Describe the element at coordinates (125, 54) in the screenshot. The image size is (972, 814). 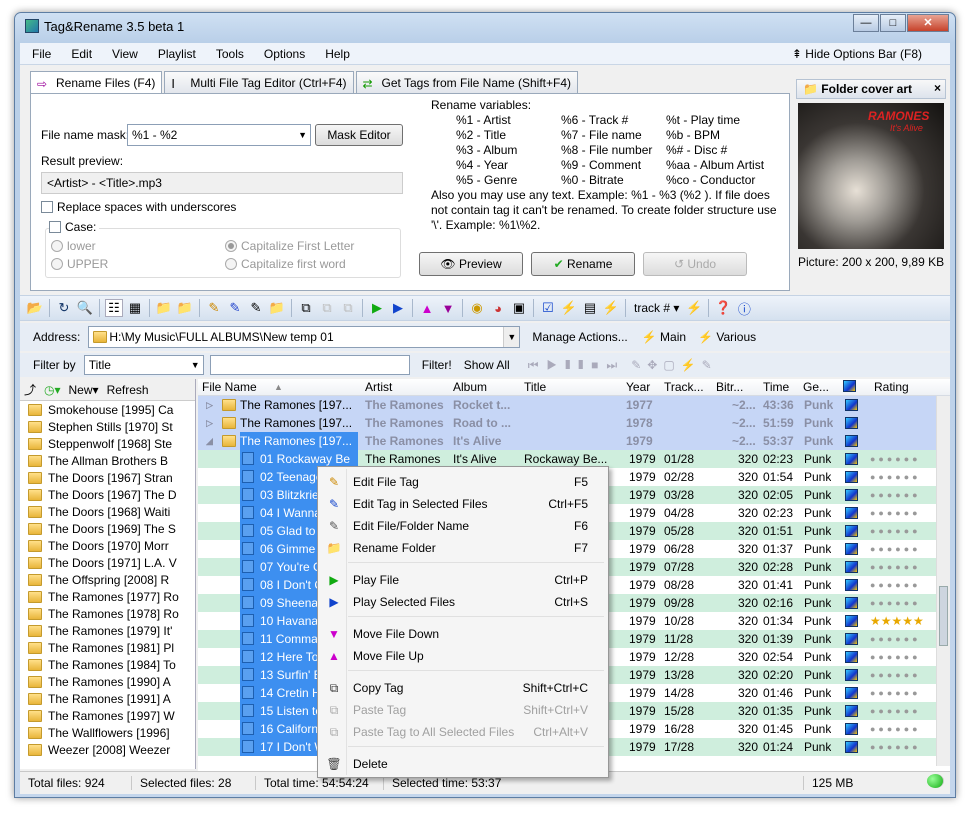
I see `menu-view: View` at that location.